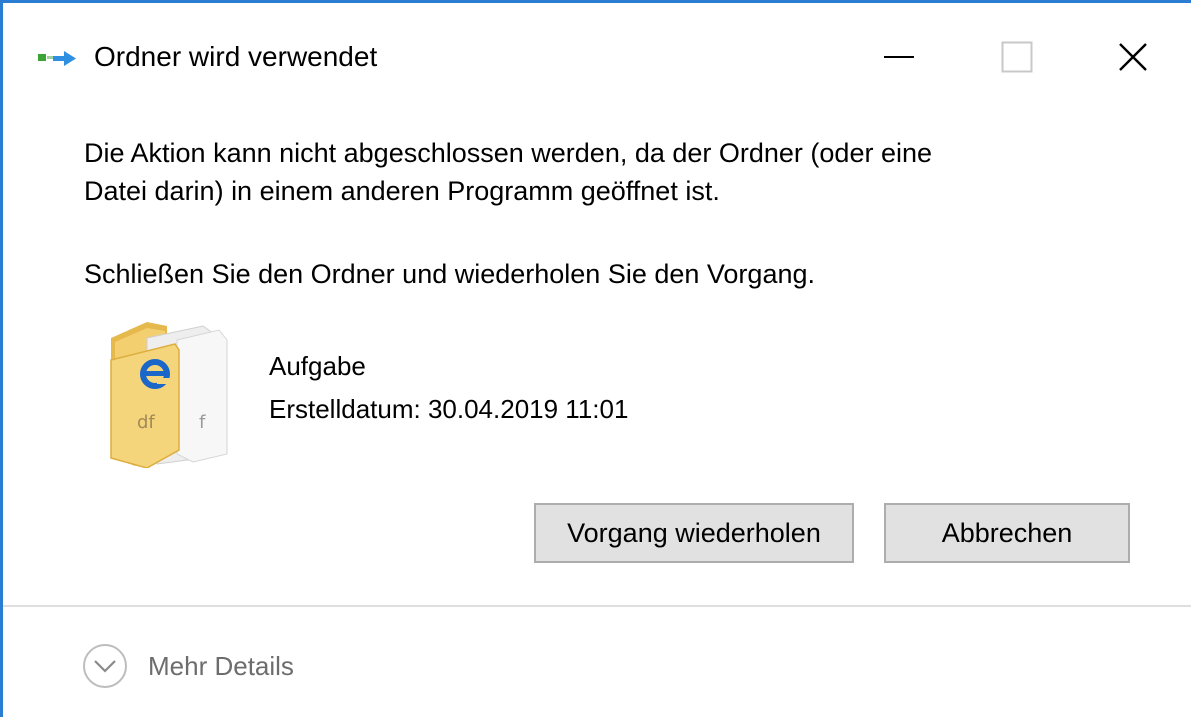 The image size is (1191, 717). I want to click on folder-icon: df f, so click(169, 395).